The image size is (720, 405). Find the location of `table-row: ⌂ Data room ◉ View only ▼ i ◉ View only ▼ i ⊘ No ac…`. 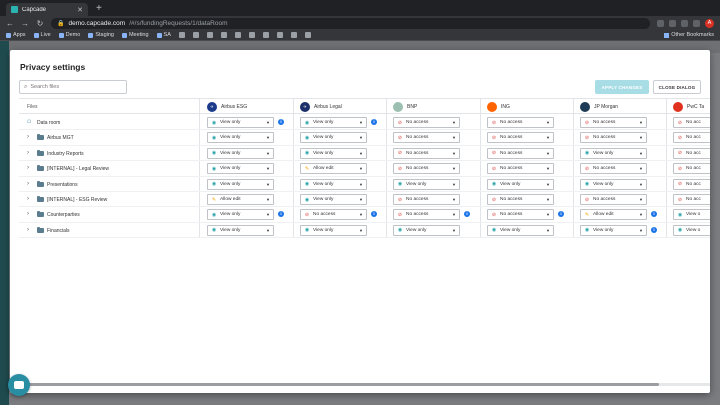

table-row: ⌂ Data room ◉ View only ▼ i ◉ View only ▼ i ⊘ No ac… is located at coordinates (364, 123).